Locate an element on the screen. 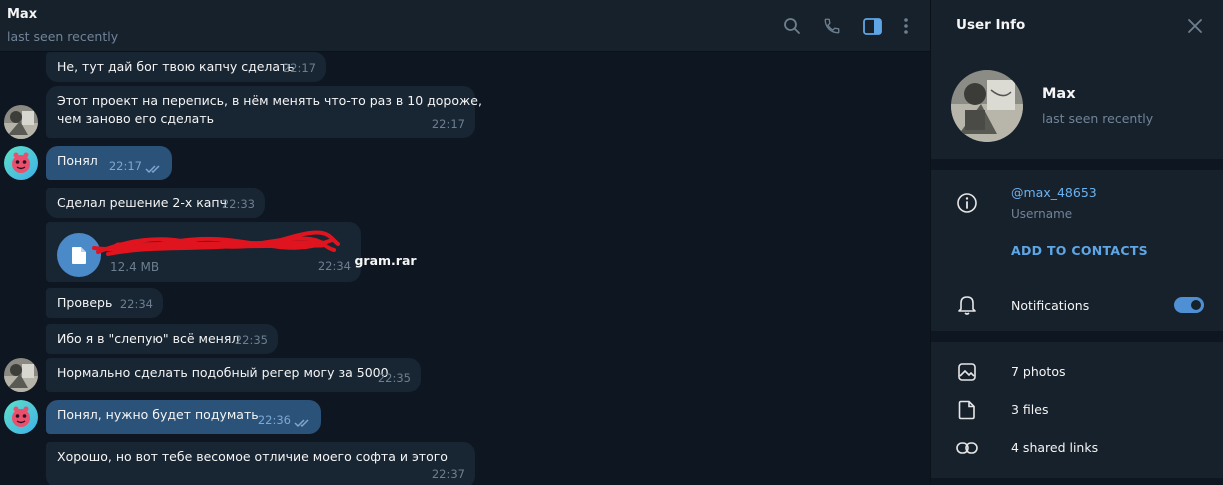 The width and height of the screenshot is (1223, 485). message-time: 22:33 is located at coordinates (238, 204).